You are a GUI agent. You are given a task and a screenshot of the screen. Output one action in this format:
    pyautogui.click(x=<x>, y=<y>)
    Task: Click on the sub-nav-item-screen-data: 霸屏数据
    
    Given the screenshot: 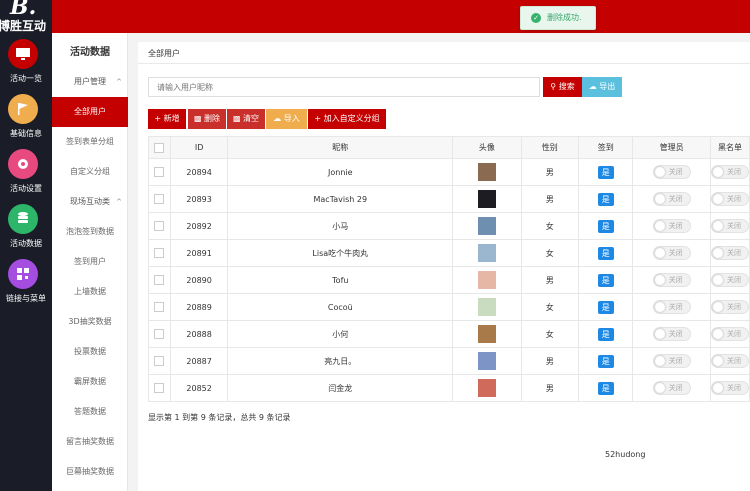 What is the action you would take?
    pyautogui.click(x=90, y=382)
    